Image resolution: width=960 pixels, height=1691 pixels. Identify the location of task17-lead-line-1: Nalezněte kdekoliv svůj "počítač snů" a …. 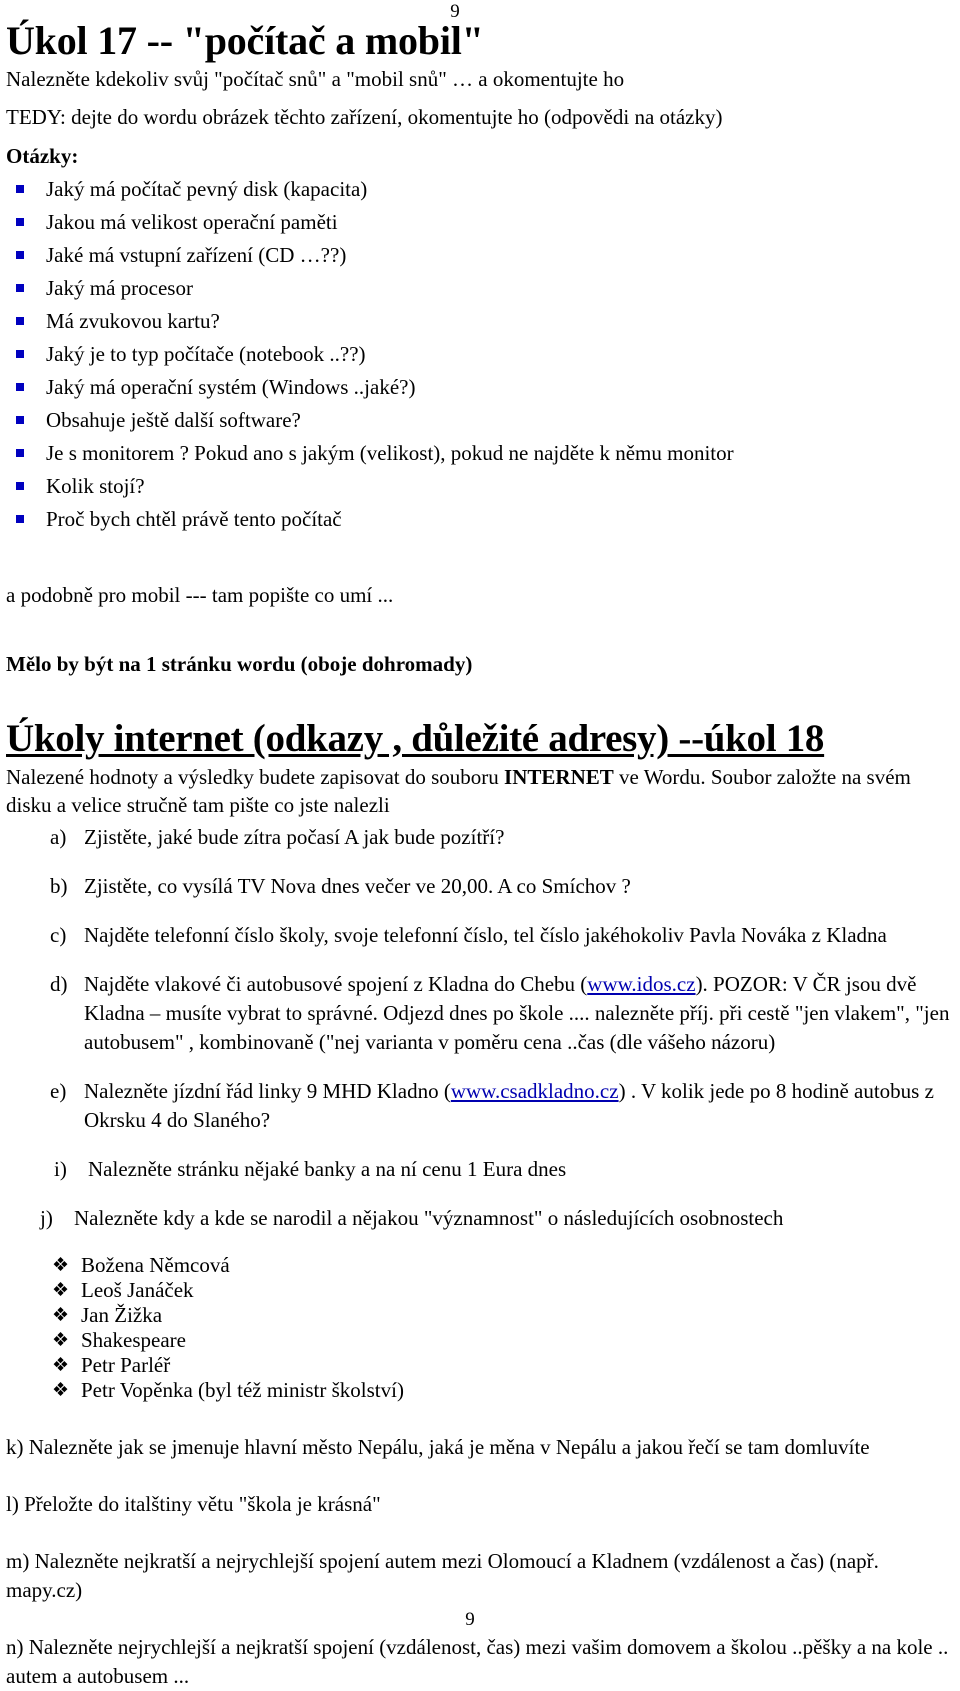
(315, 79).